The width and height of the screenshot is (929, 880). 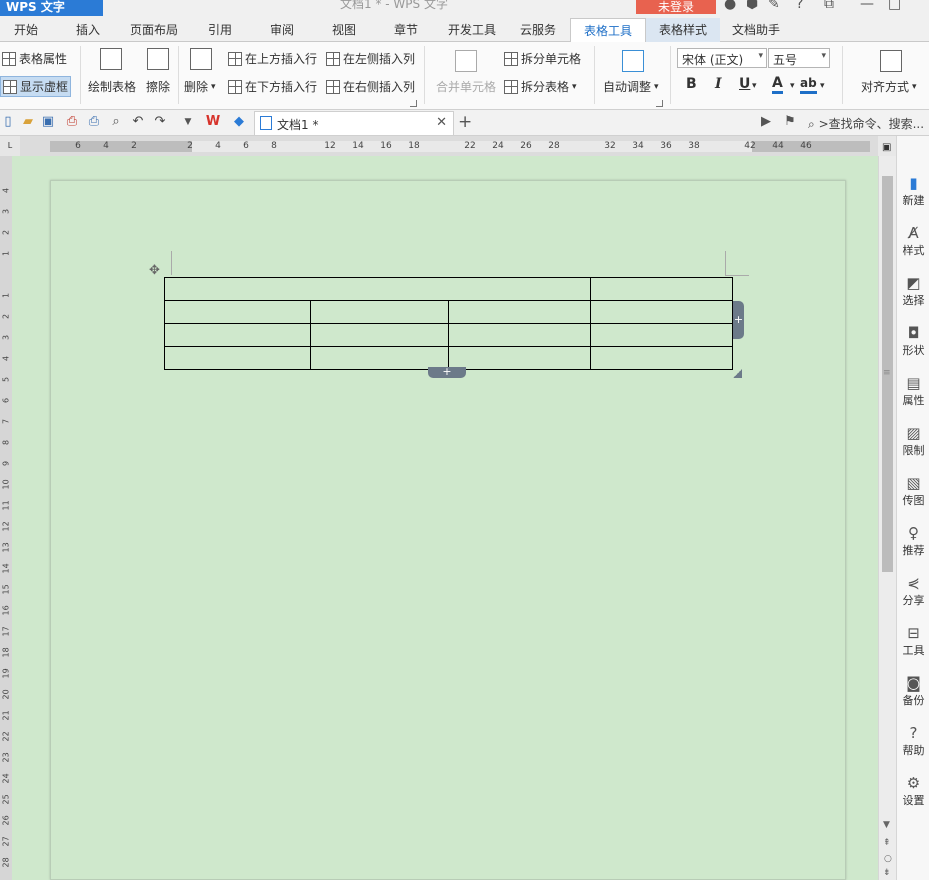 I want to click on rows-columns-launcher-icon, so click(x=413, y=103).